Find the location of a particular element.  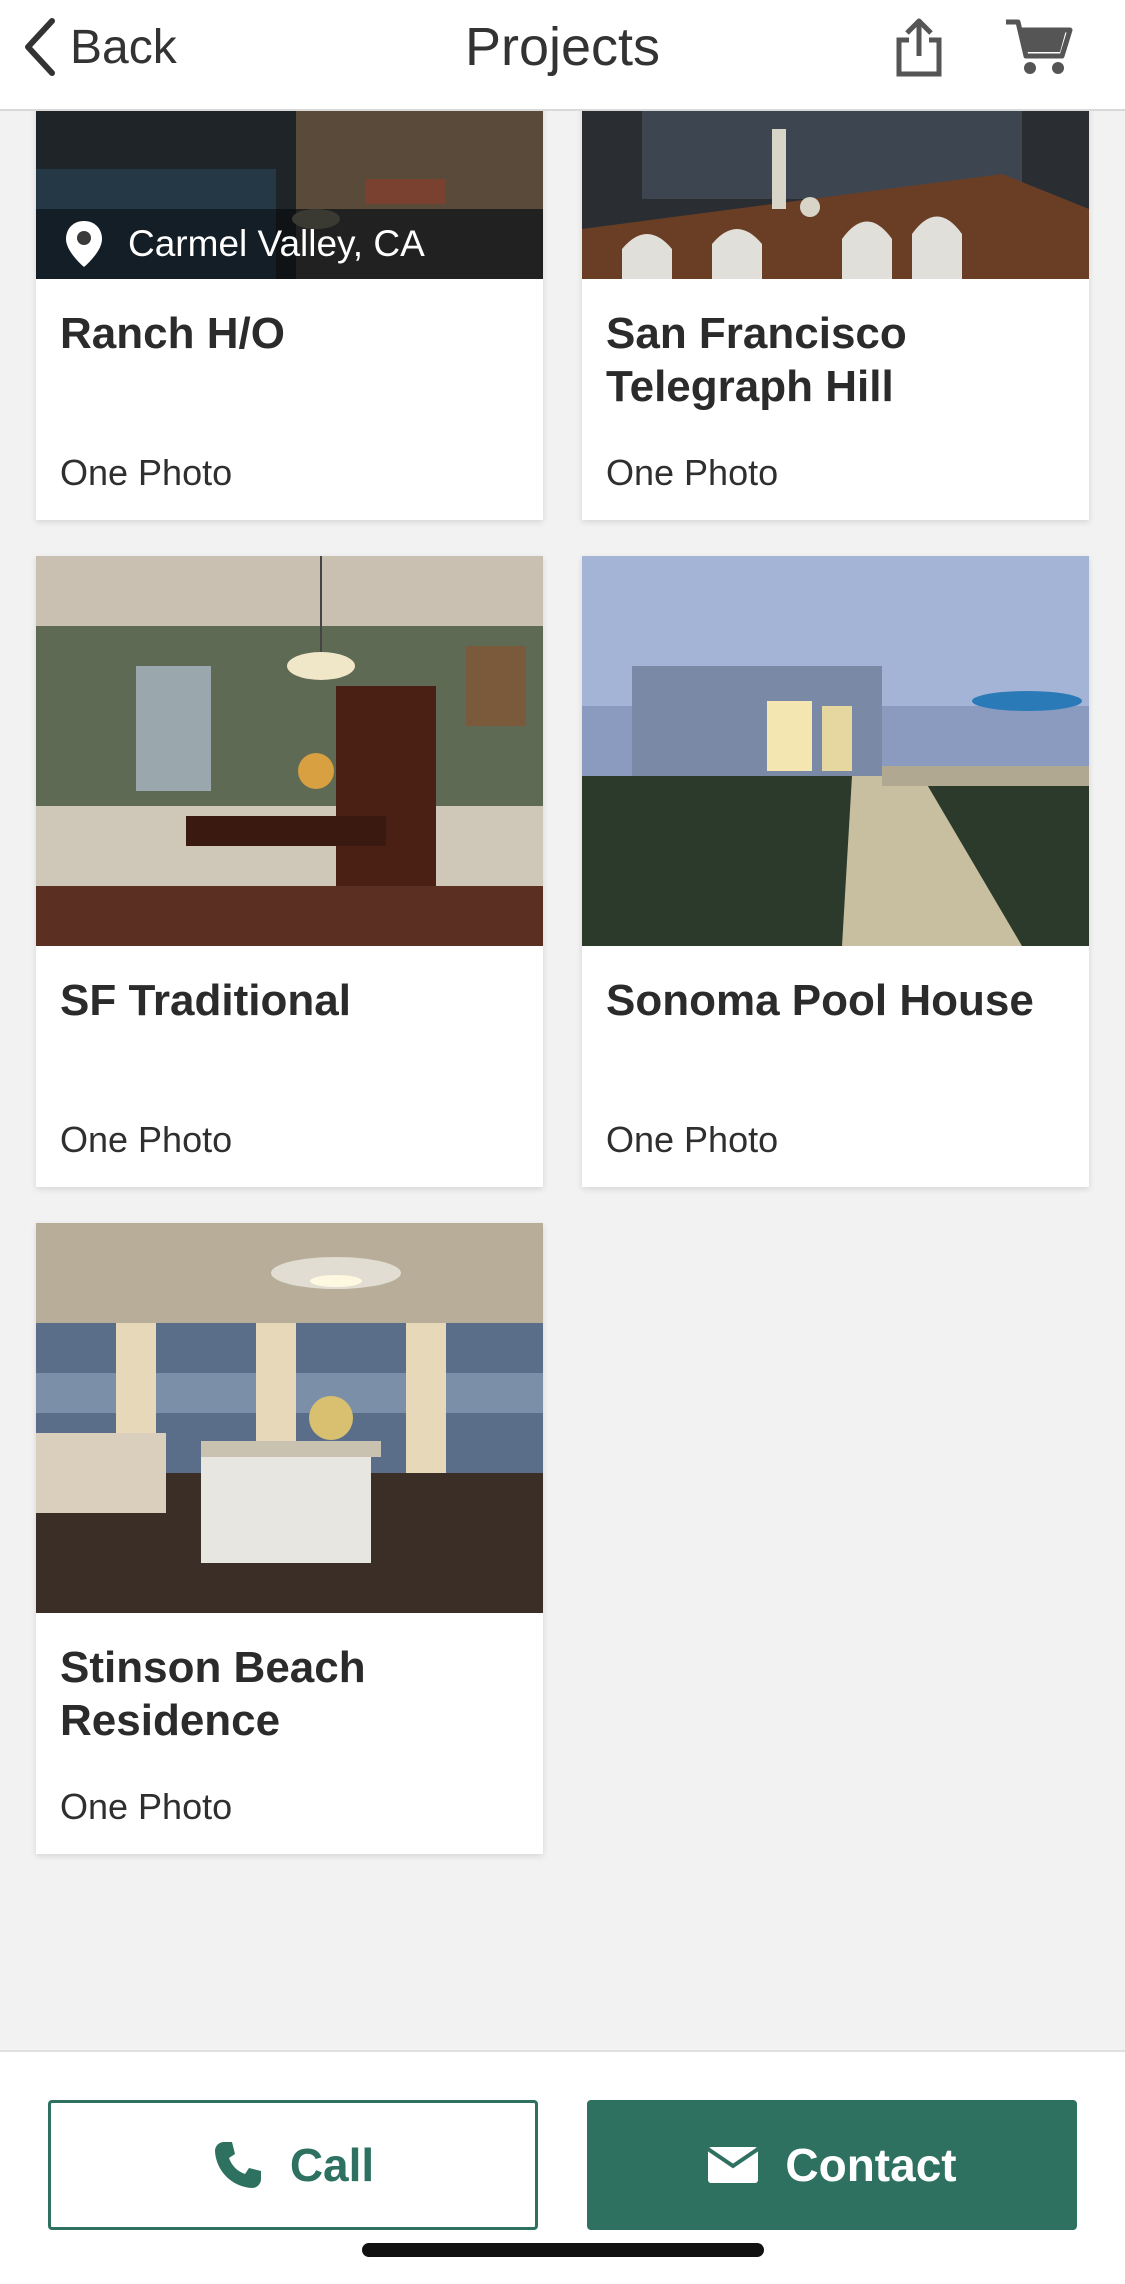

project-card-ranch-ho: Carmel Valley, CA Ranch H/O One Photo is located at coordinates (289, 315).